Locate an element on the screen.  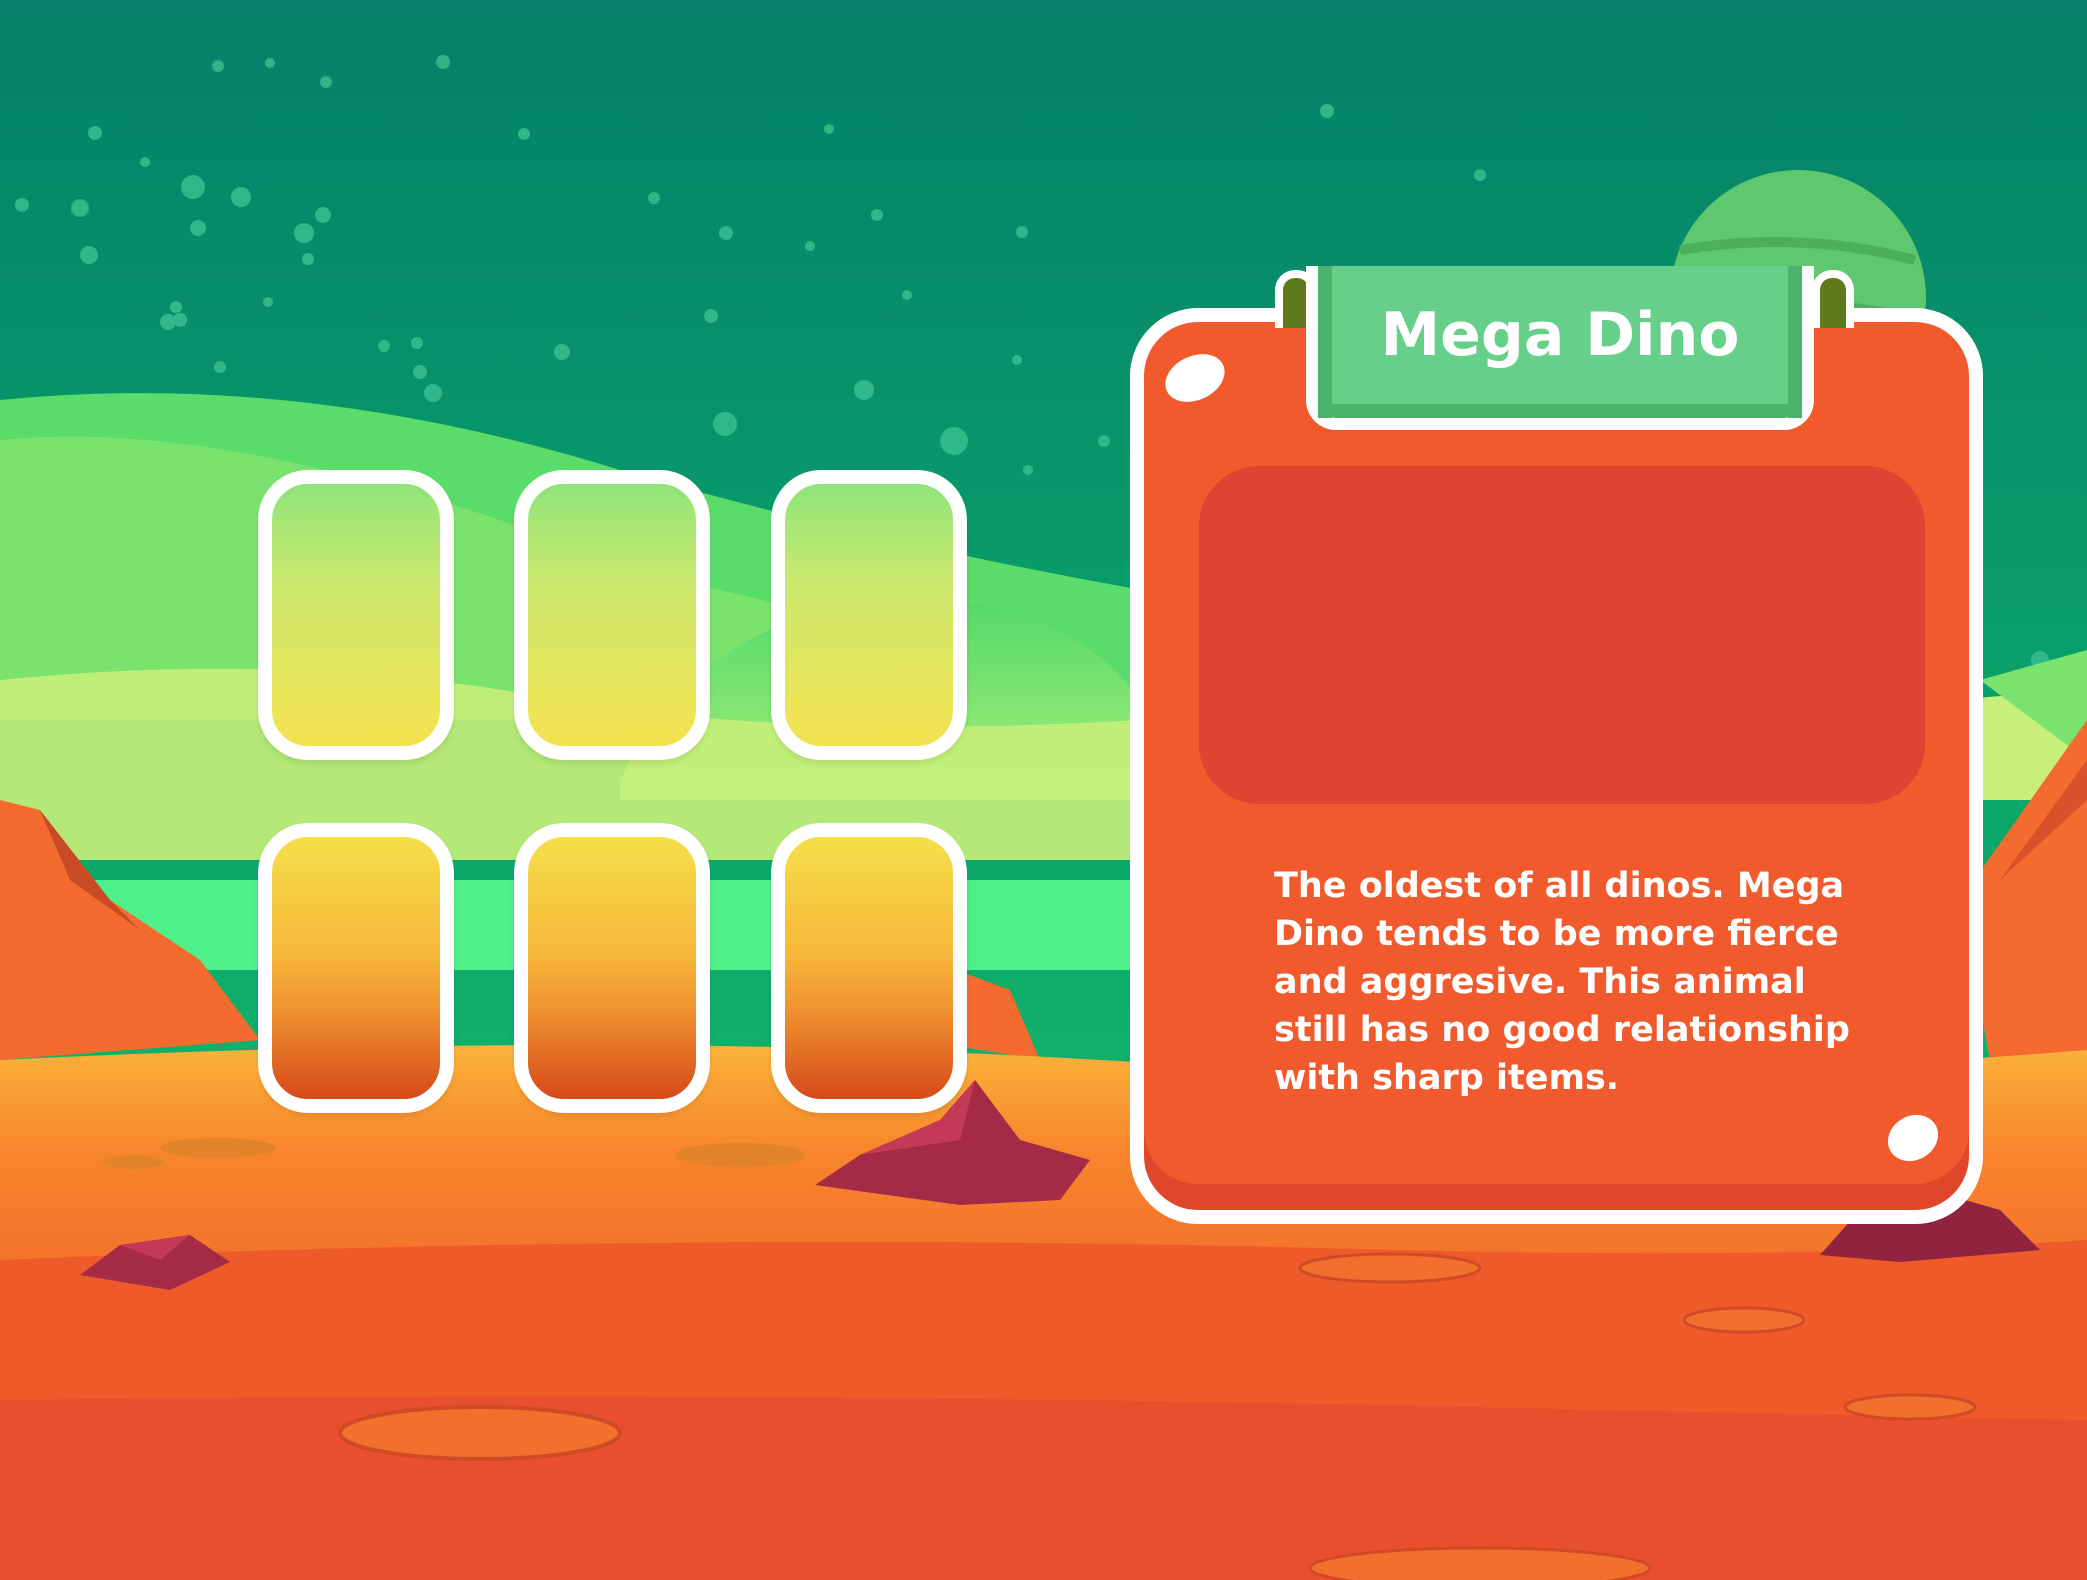
dino-name-title: Mega Dino is located at coordinates (1560, 335).